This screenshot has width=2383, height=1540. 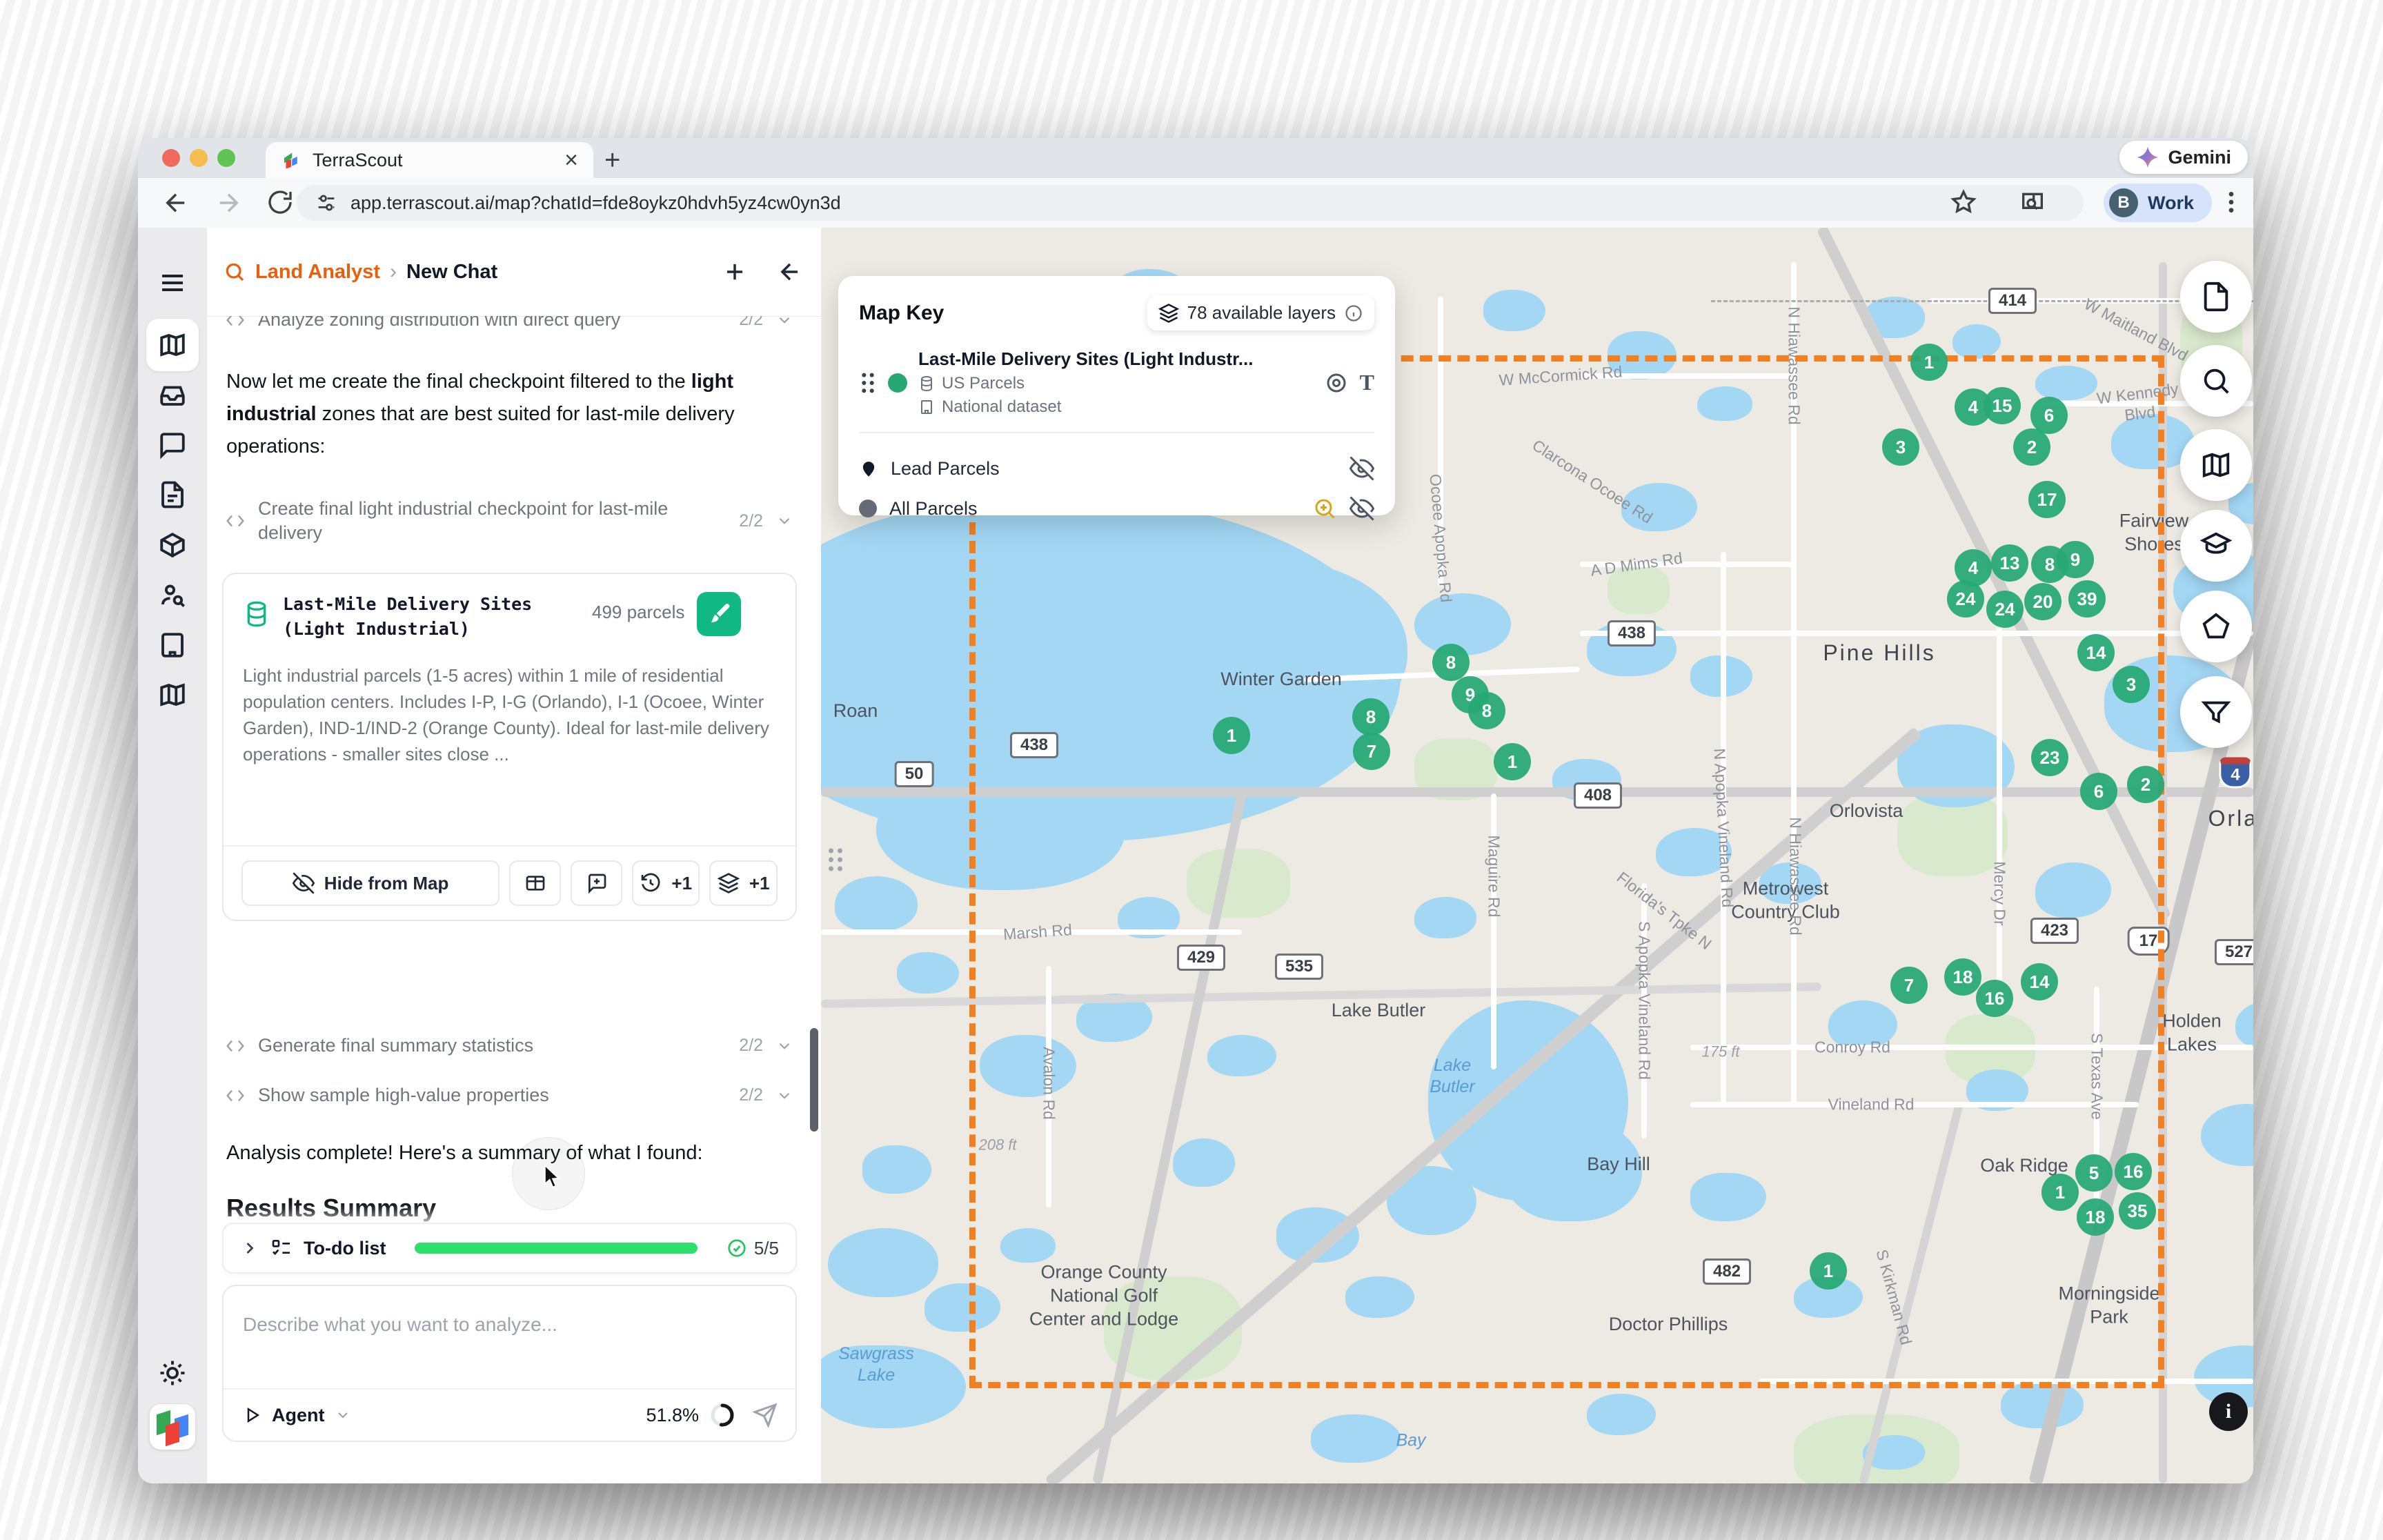 What do you see at coordinates (172, 344) in the screenshot?
I see `sidebar-item-map-icon` at bounding box center [172, 344].